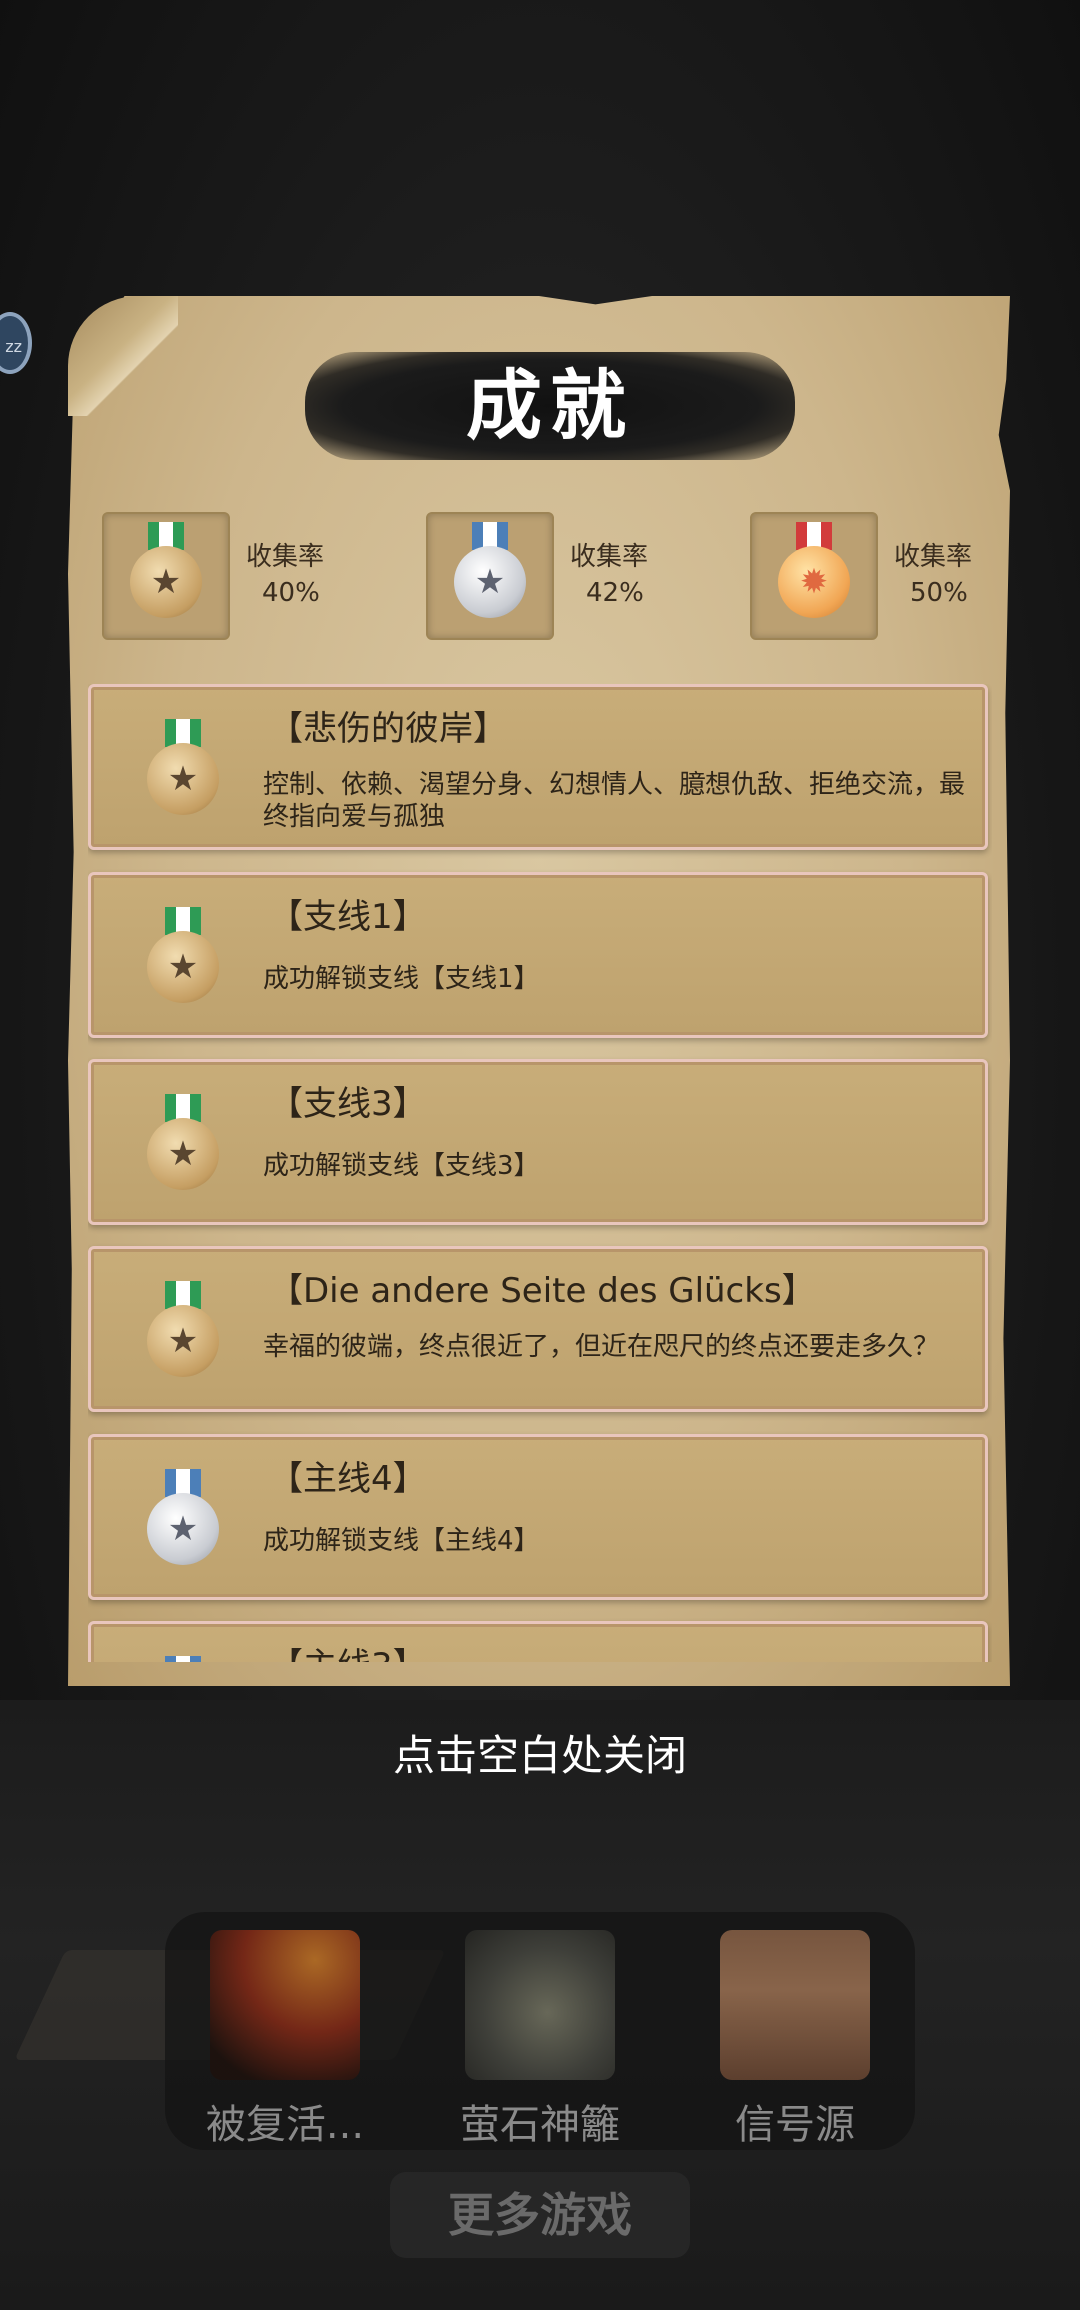  What do you see at coordinates (581, 576) in the screenshot?
I see `stat-silver: ★ 收集率 42%` at bounding box center [581, 576].